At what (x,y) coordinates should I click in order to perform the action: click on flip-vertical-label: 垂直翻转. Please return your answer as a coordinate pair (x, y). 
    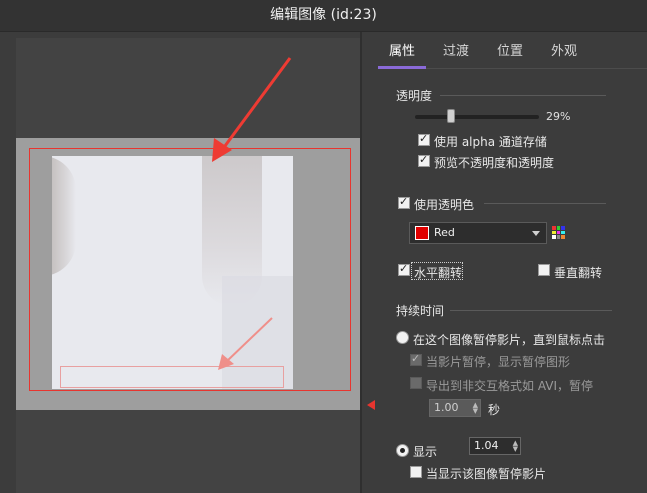
    Looking at the image, I should click on (578, 273).